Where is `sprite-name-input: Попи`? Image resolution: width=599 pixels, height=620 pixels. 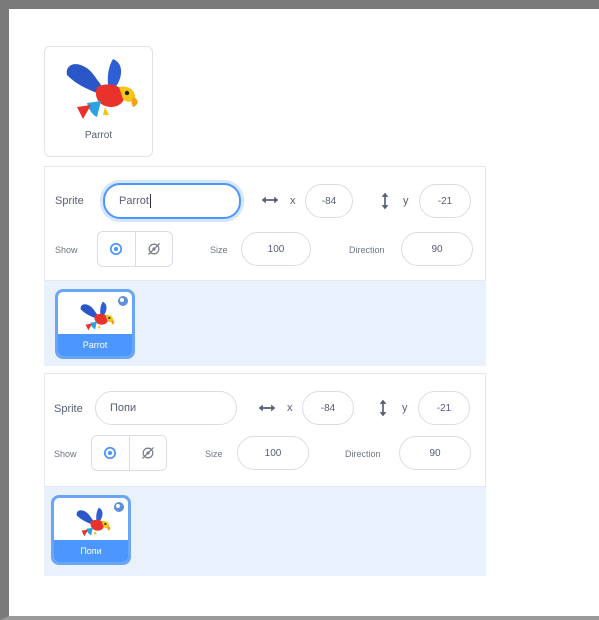 sprite-name-input: Попи is located at coordinates (166, 408).